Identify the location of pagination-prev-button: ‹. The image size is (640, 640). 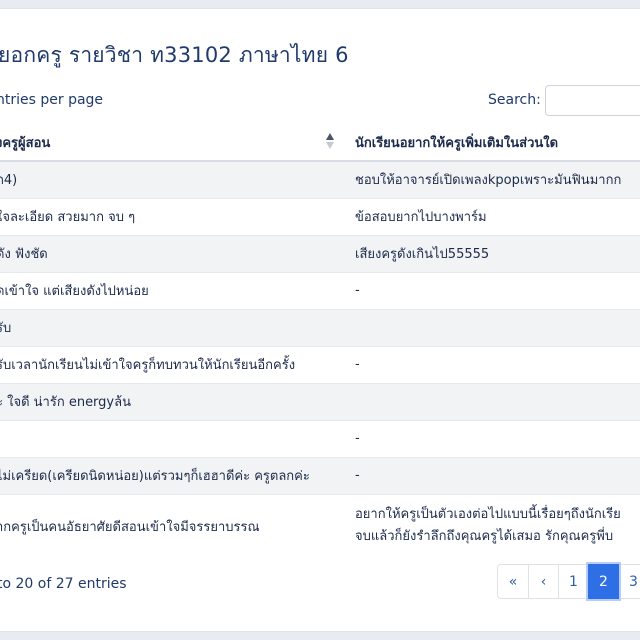
(543, 581).